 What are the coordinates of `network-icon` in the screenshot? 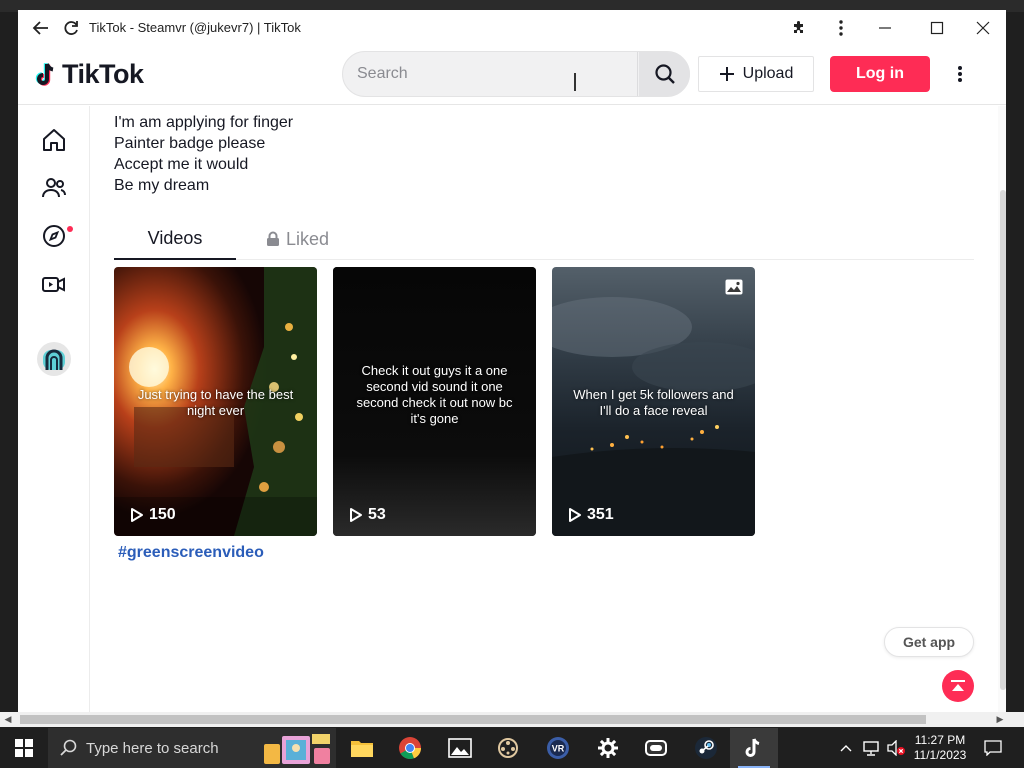 It's located at (871, 748).